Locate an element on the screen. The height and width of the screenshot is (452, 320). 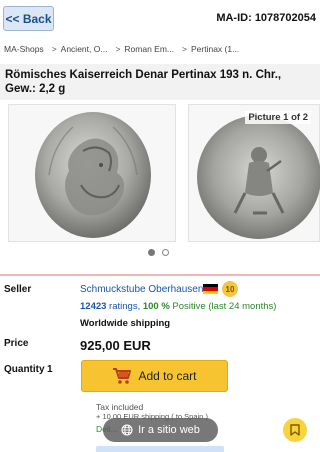
add-to-cart-button: Add to cart is located at coordinates (154, 376).